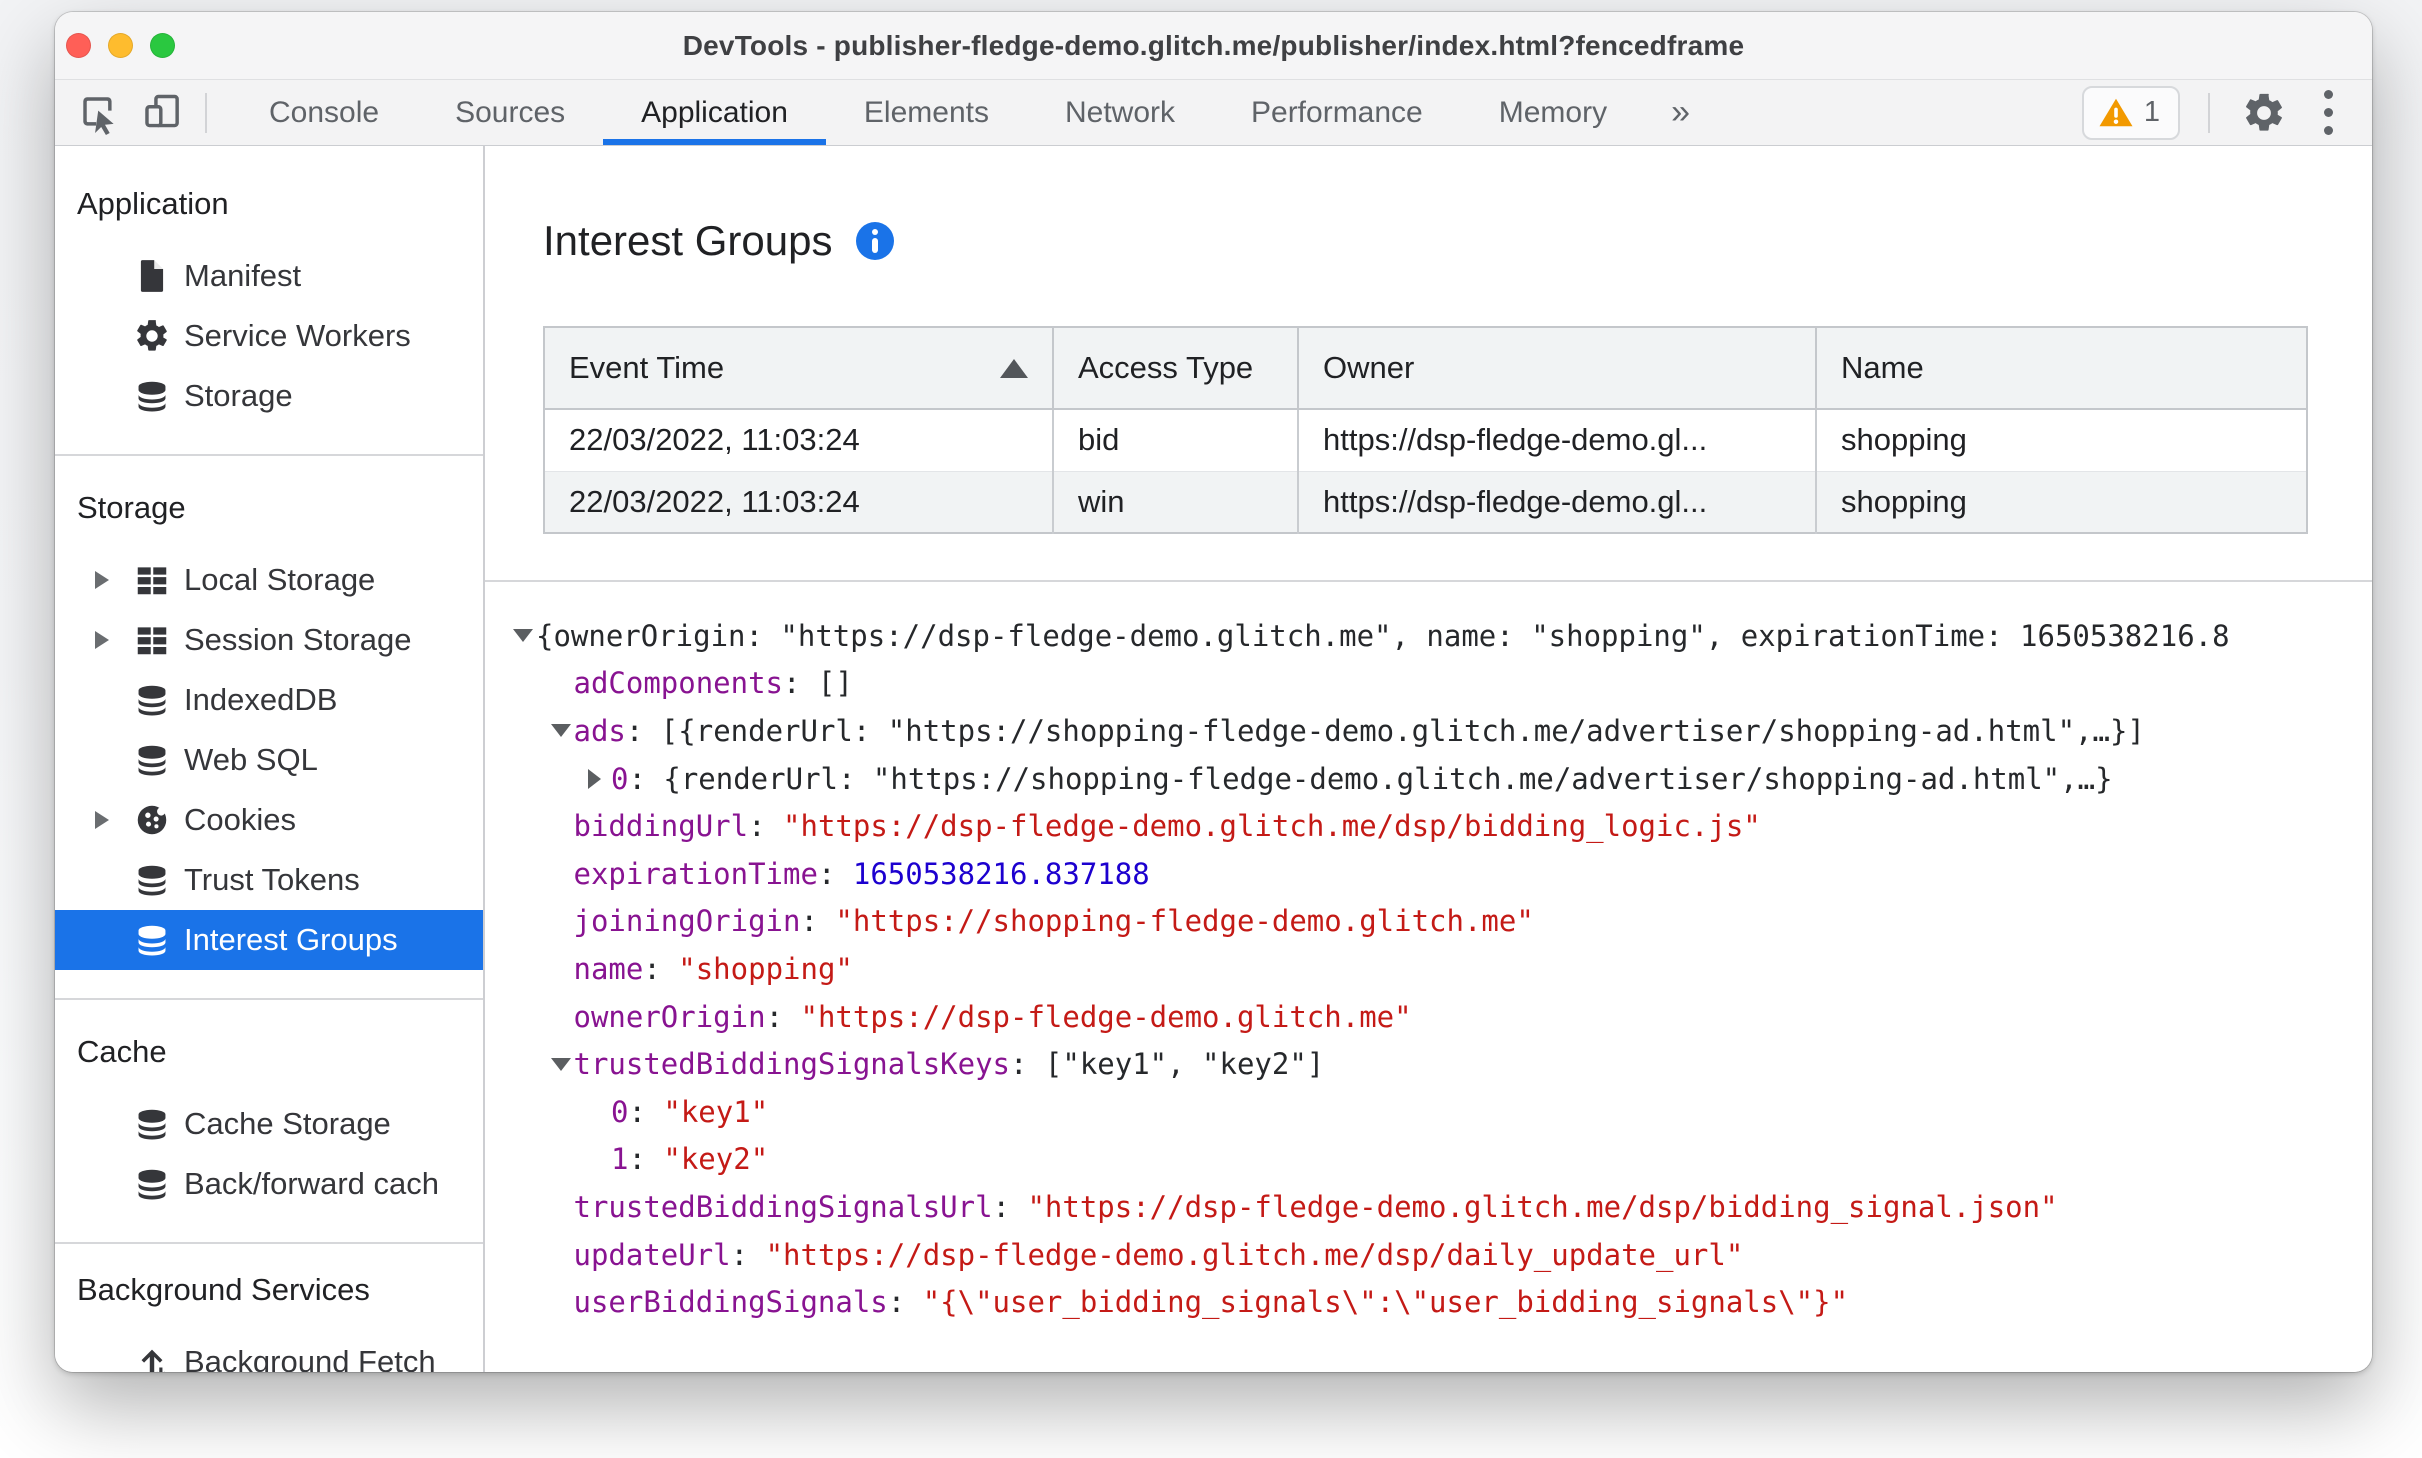  Describe the element at coordinates (1120, 112) in the screenshot. I see `tab-network: Network` at that location.